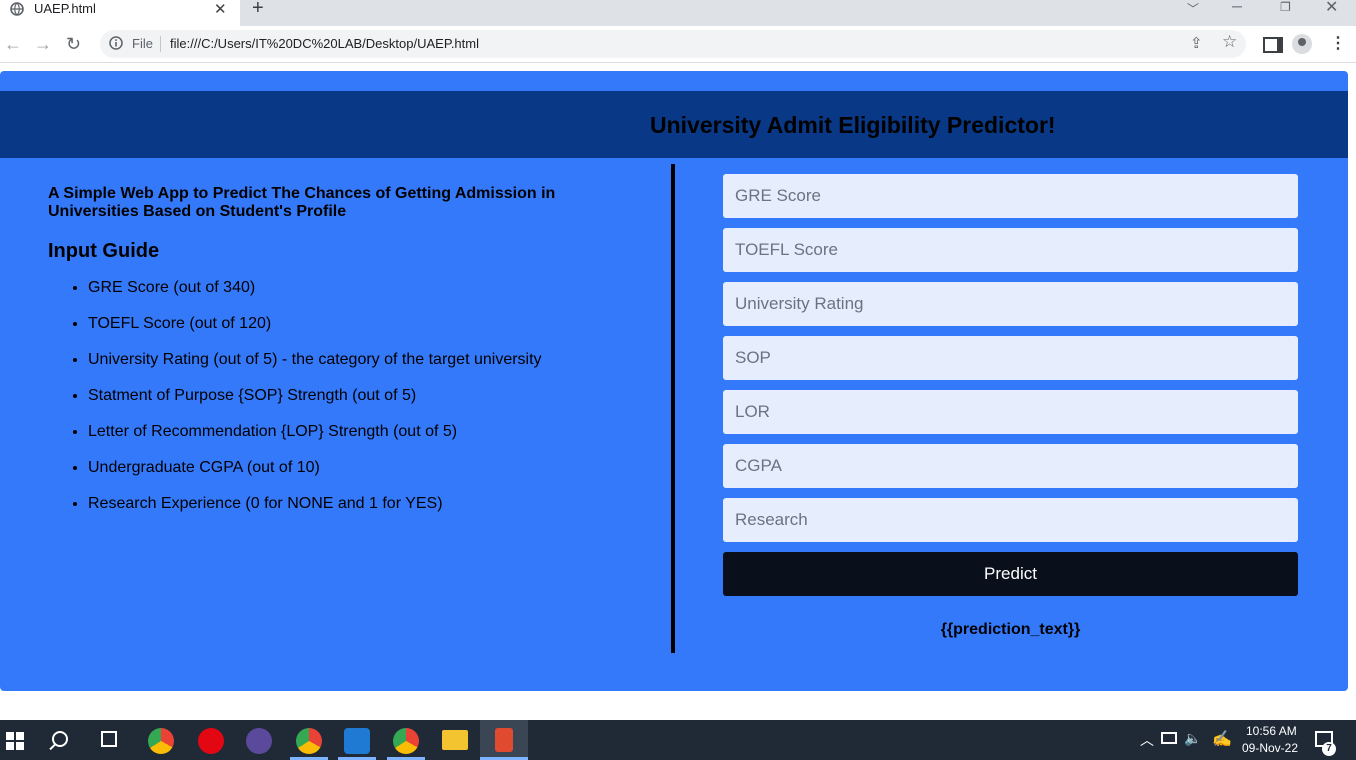 The height and width of the screenshot is (760, 1356). I want to click on kebab-menu-icon: ⋮, so click(1338, 43).